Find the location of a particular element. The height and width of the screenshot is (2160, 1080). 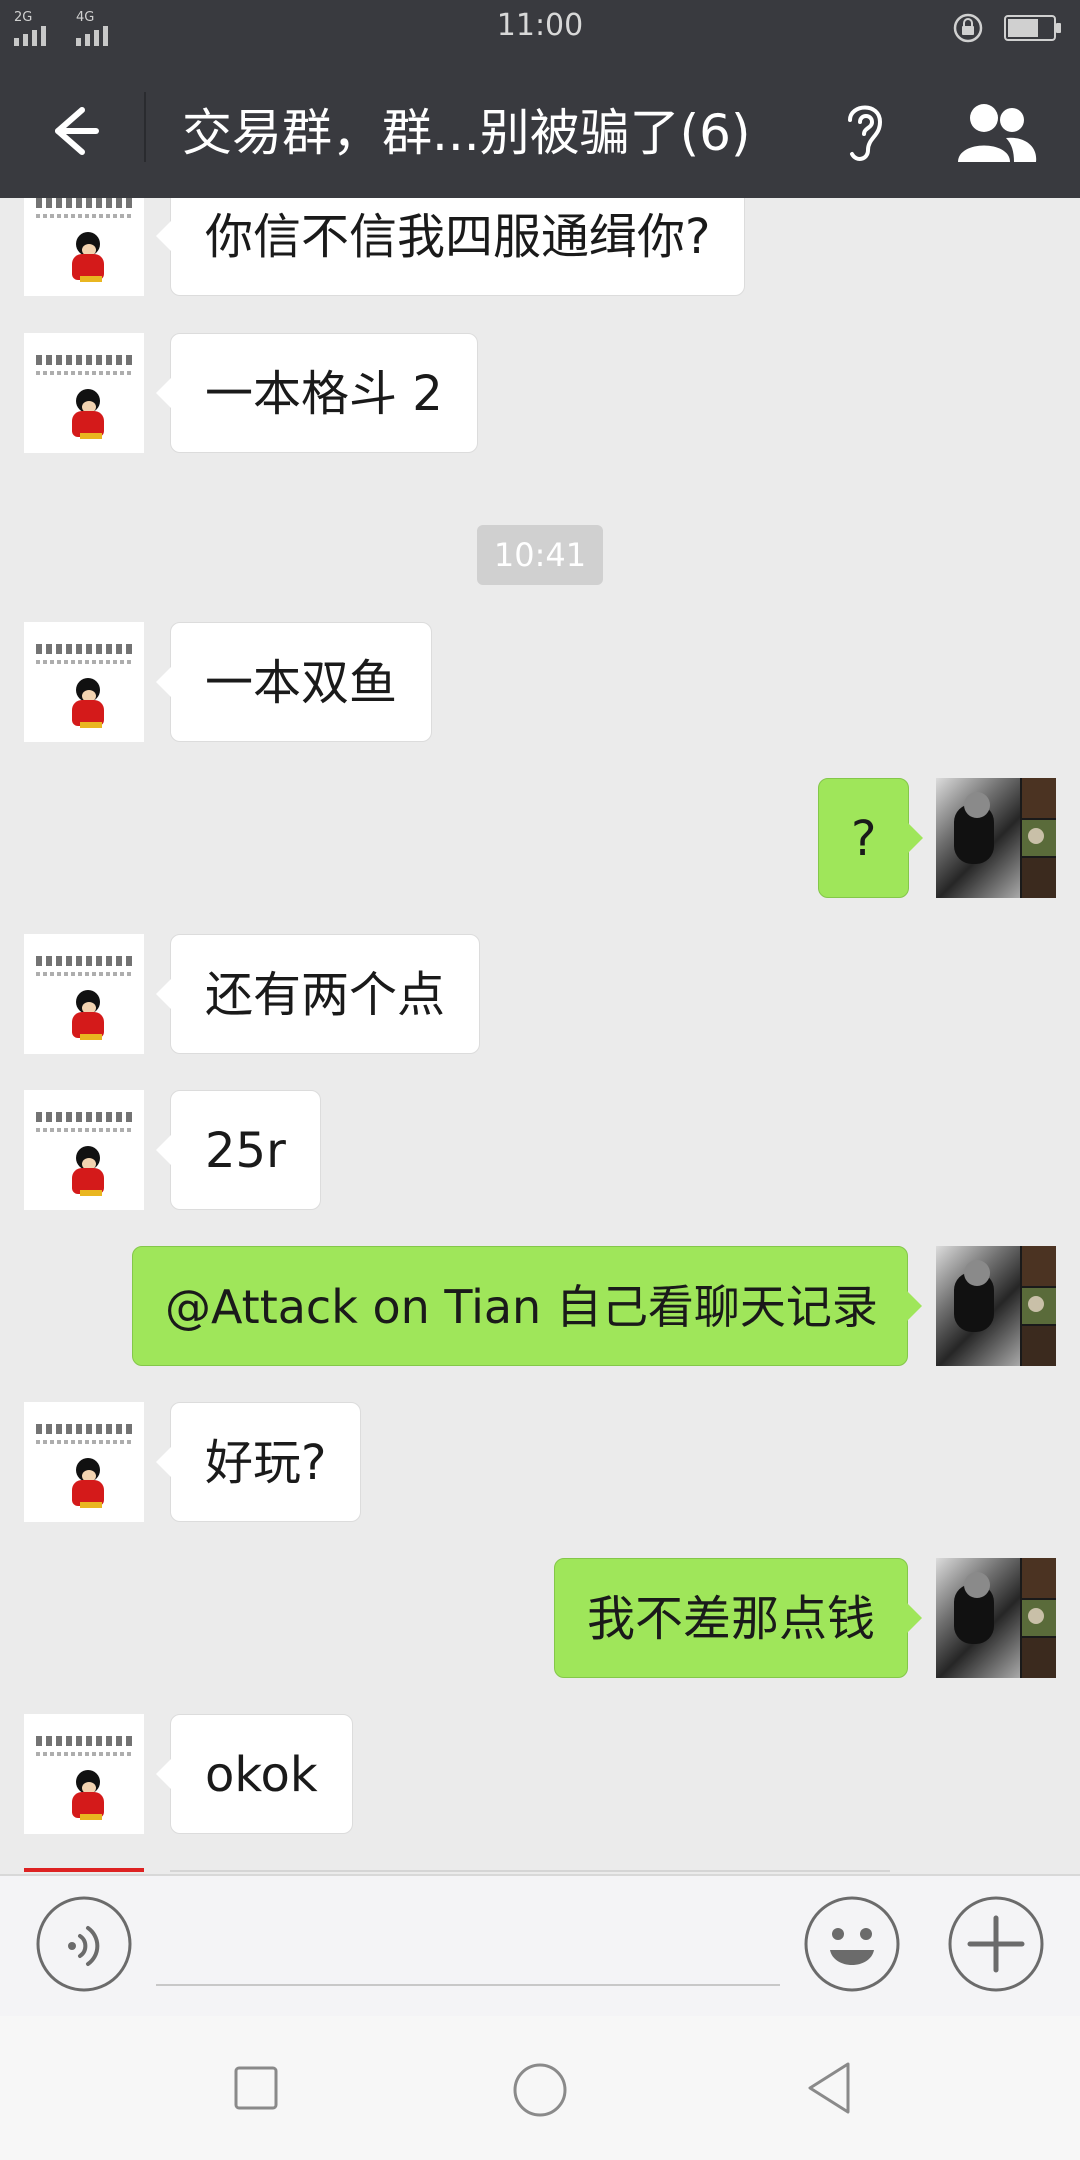

incoming-message: 还有两个点 is located at coordinates (318, 994).